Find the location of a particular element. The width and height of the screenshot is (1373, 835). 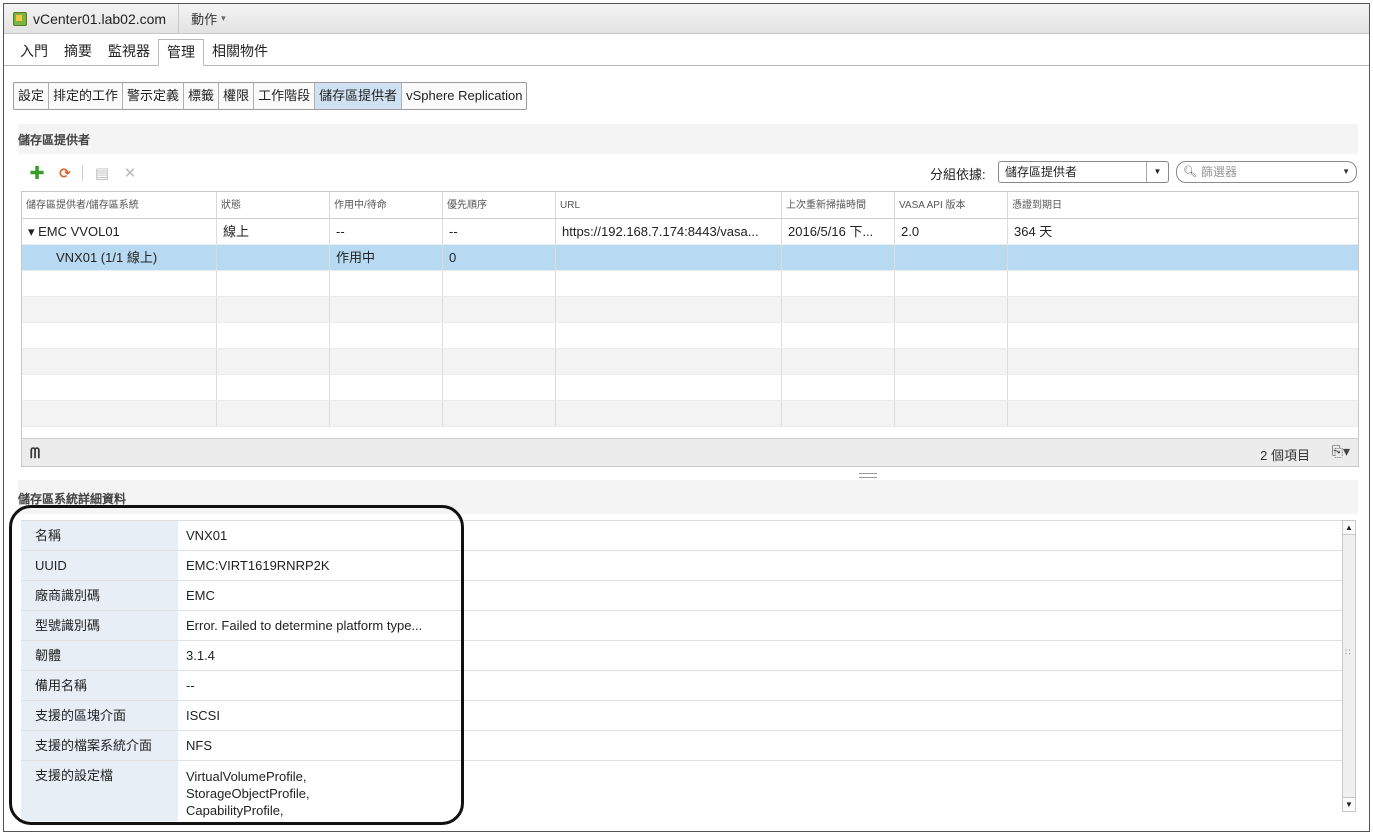

detail-label: 支援的區塊介面 is located at coordinates (99, 715).